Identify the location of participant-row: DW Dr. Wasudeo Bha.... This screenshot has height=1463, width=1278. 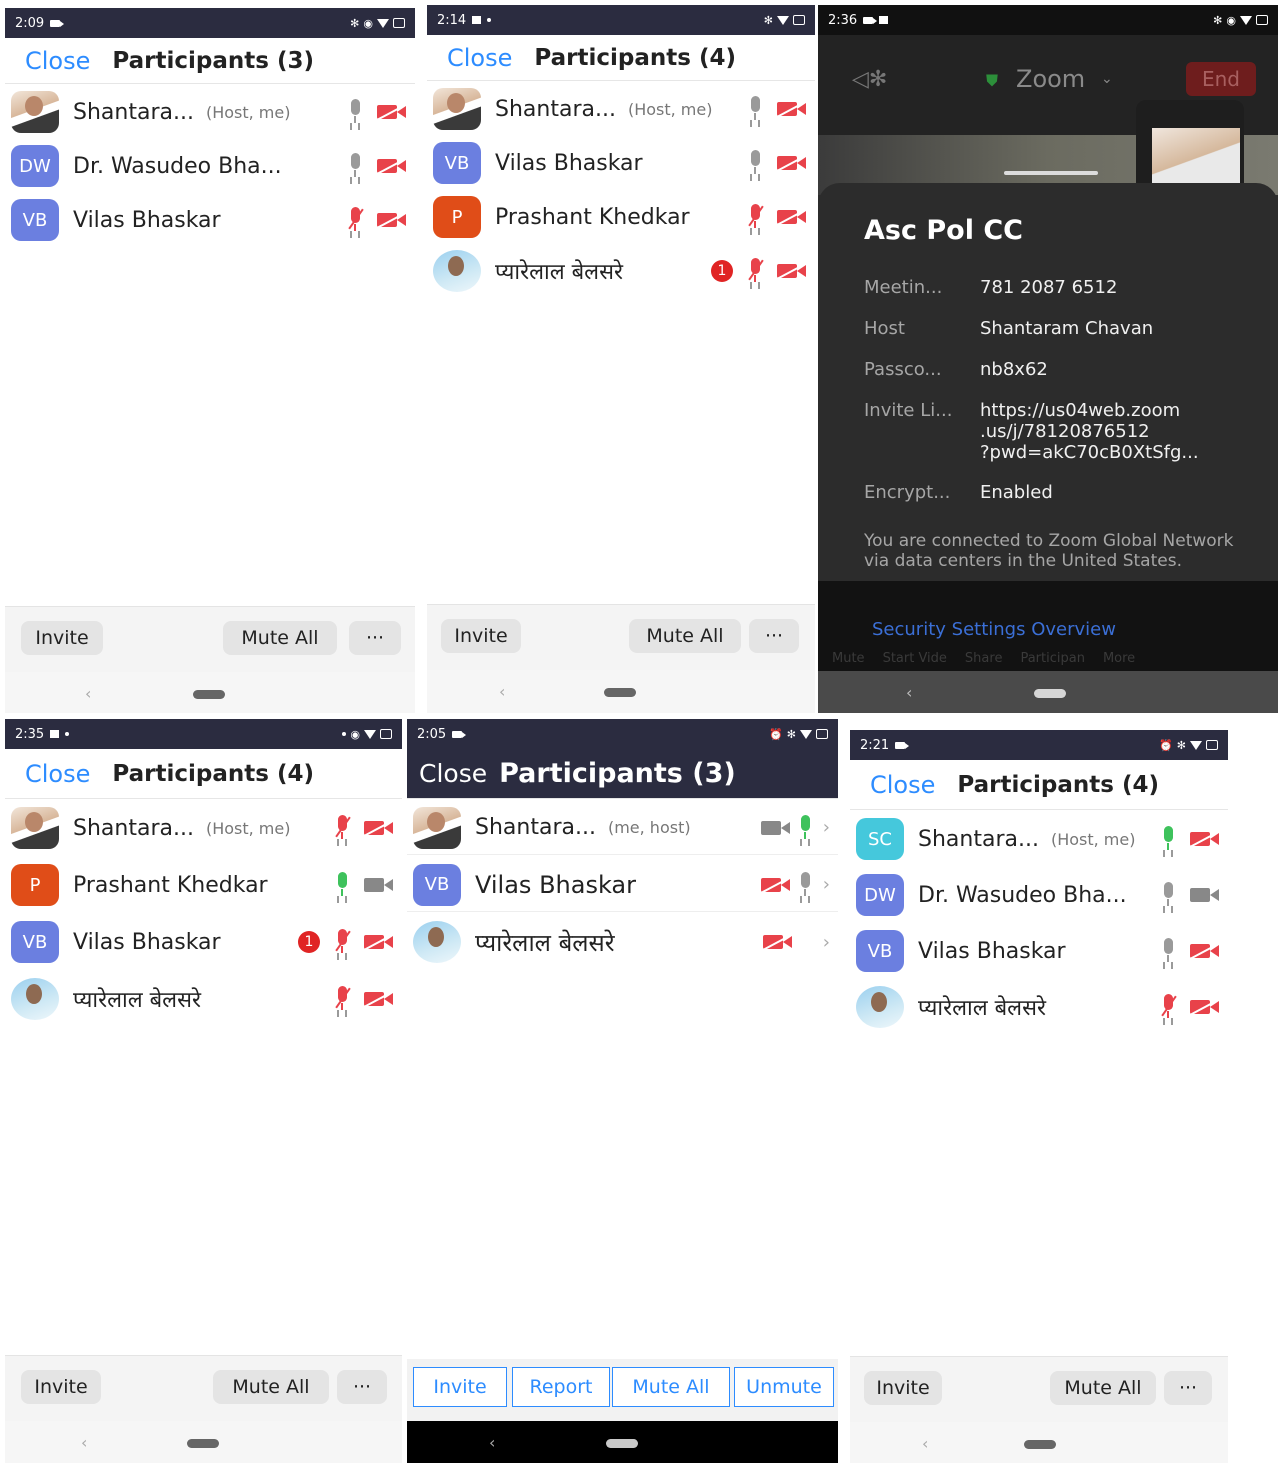
(210, 166).